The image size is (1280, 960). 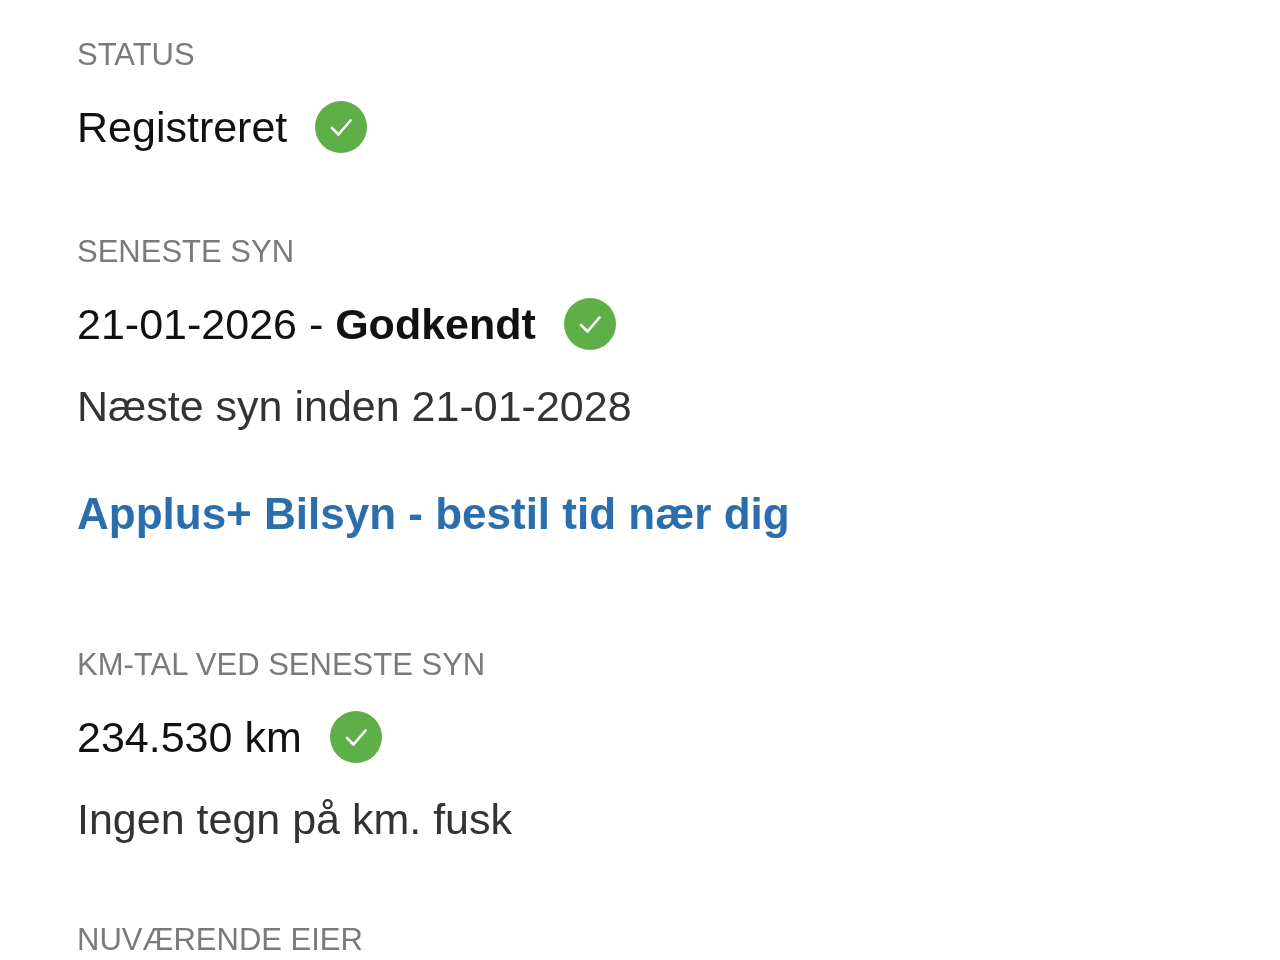 I want to click on value-text: Registreret, so click(x=182, y=127).